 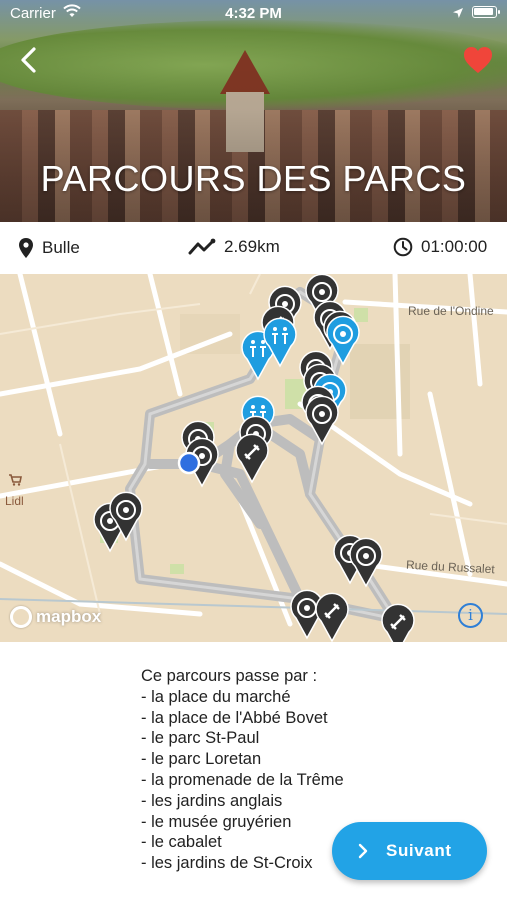 What do you see at coordinates (21, 617) in the screenshot?
I see `mapbox-mark-icon` at bounding box center [21, 617].